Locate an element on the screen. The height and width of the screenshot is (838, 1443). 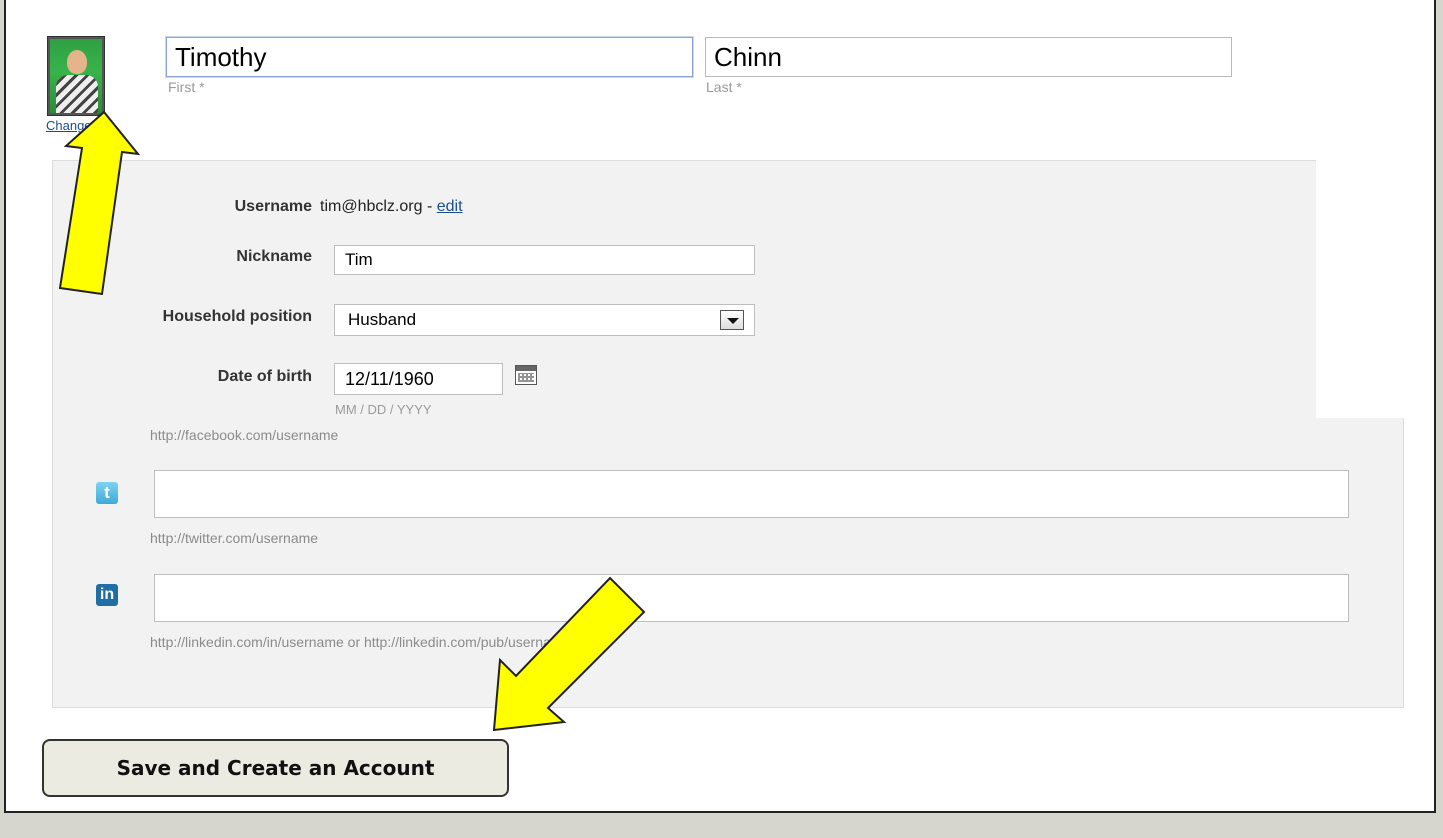
username-value: tim@hbclz.org - edit is located at coordinates (391, 207).